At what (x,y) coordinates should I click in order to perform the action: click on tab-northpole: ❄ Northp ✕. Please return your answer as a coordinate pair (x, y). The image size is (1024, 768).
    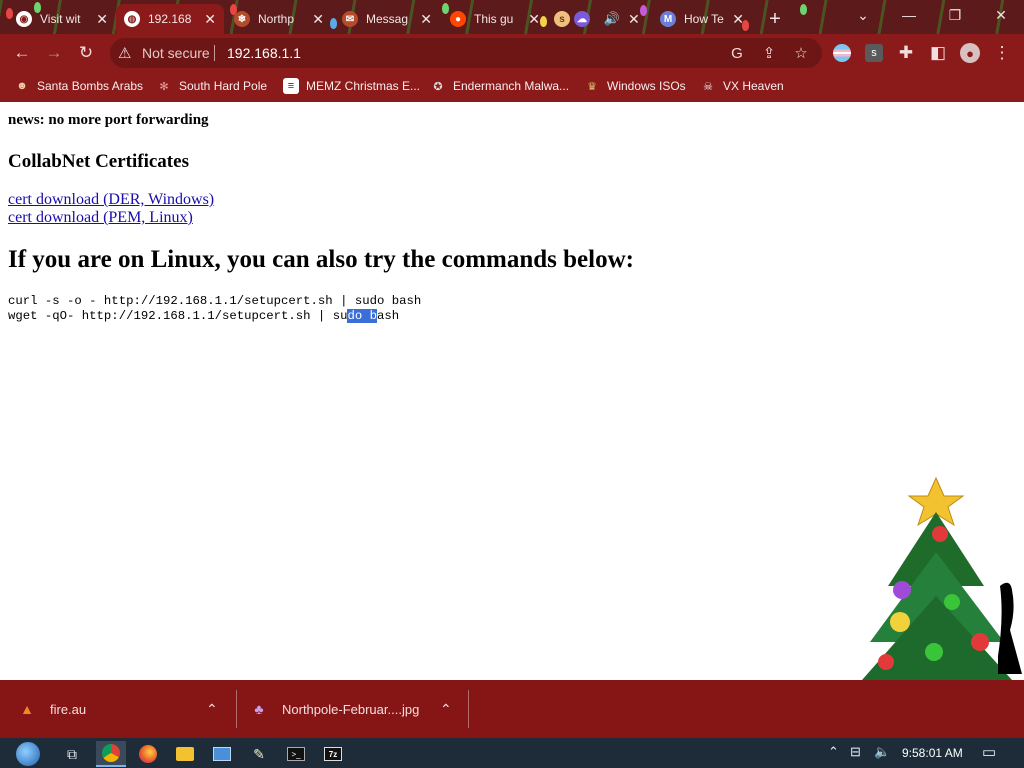
    Looking at the image, I should click on (279, 19).